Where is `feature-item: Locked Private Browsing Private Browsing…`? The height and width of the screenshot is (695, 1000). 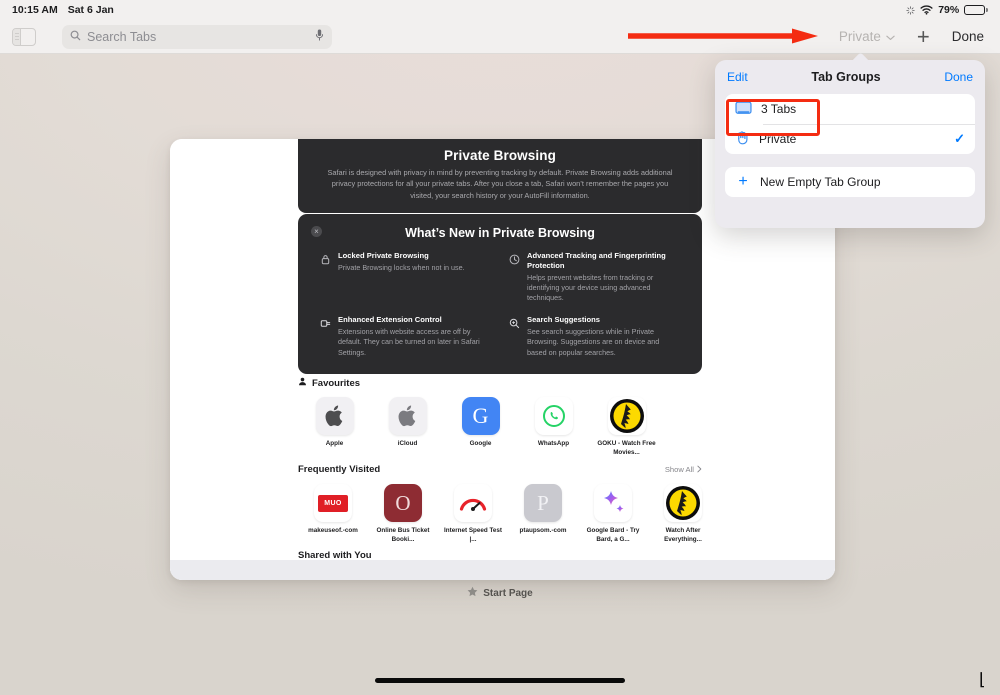
feature-item: Locked Private Browsing Private Browsing… is located at coordinates (405, 277).